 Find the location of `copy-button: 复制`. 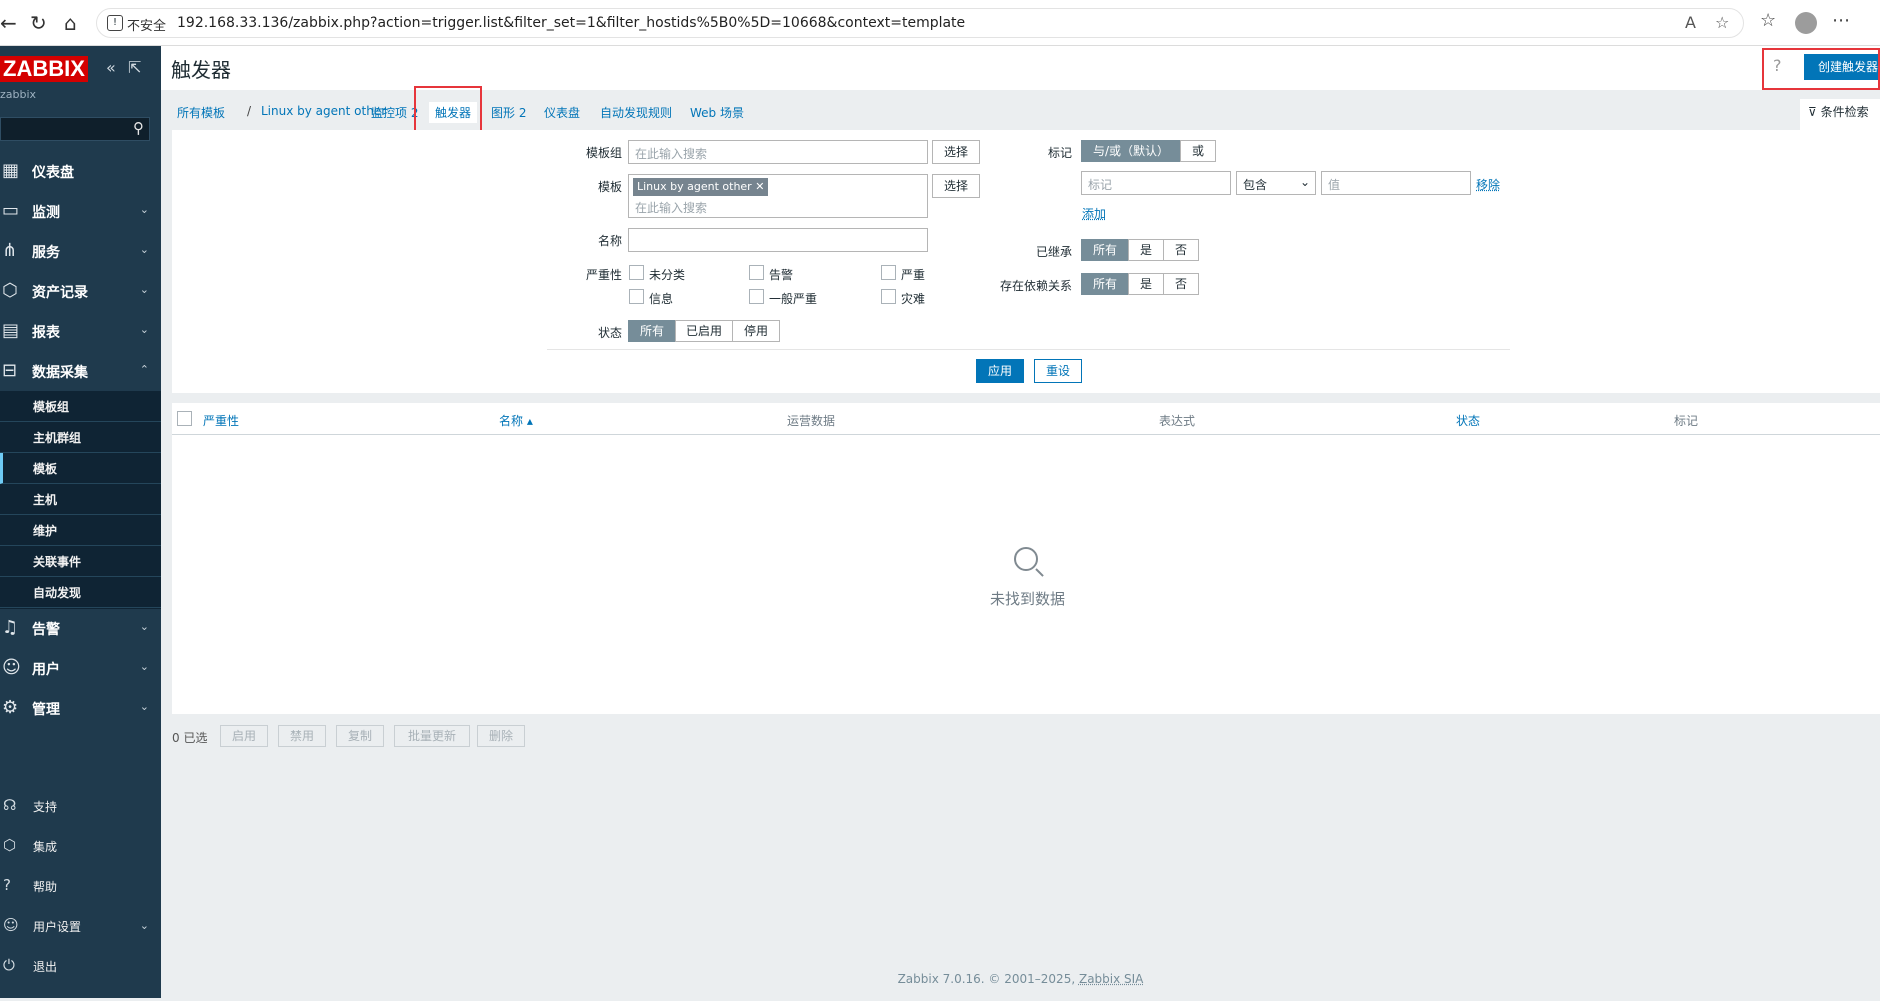

copy-button: 复制 is located at coordinates (360, 736).